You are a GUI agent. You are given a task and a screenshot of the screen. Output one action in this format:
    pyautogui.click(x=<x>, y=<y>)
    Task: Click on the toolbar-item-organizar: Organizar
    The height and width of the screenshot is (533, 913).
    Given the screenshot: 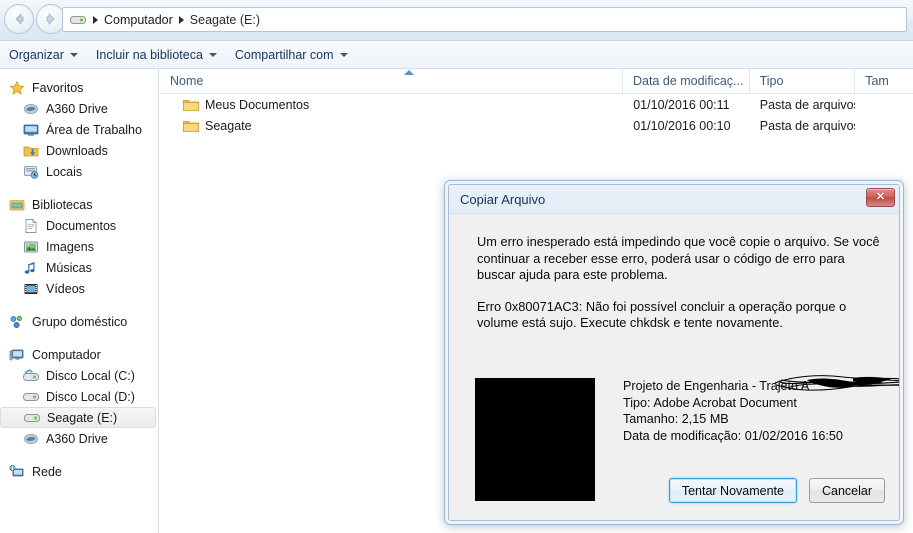 What is the action you would take?
    pyautogui.click(x=43, y=55)
    